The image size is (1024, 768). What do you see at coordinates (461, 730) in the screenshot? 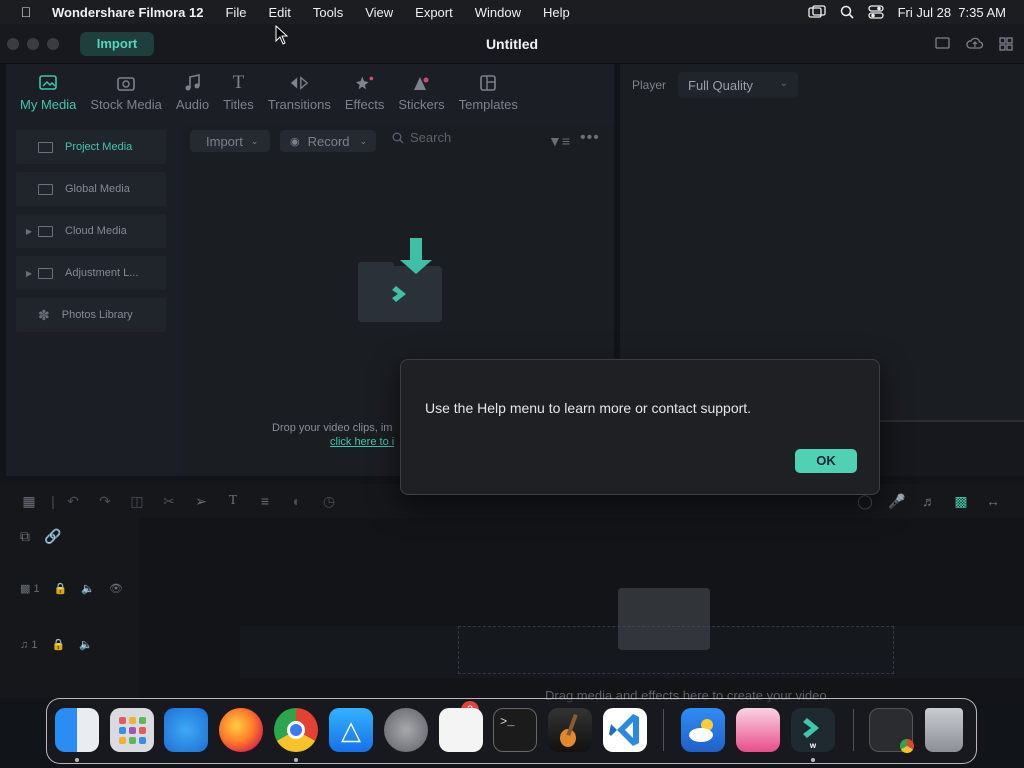
I see `textedit-icon` at bounding box center [461, 730].